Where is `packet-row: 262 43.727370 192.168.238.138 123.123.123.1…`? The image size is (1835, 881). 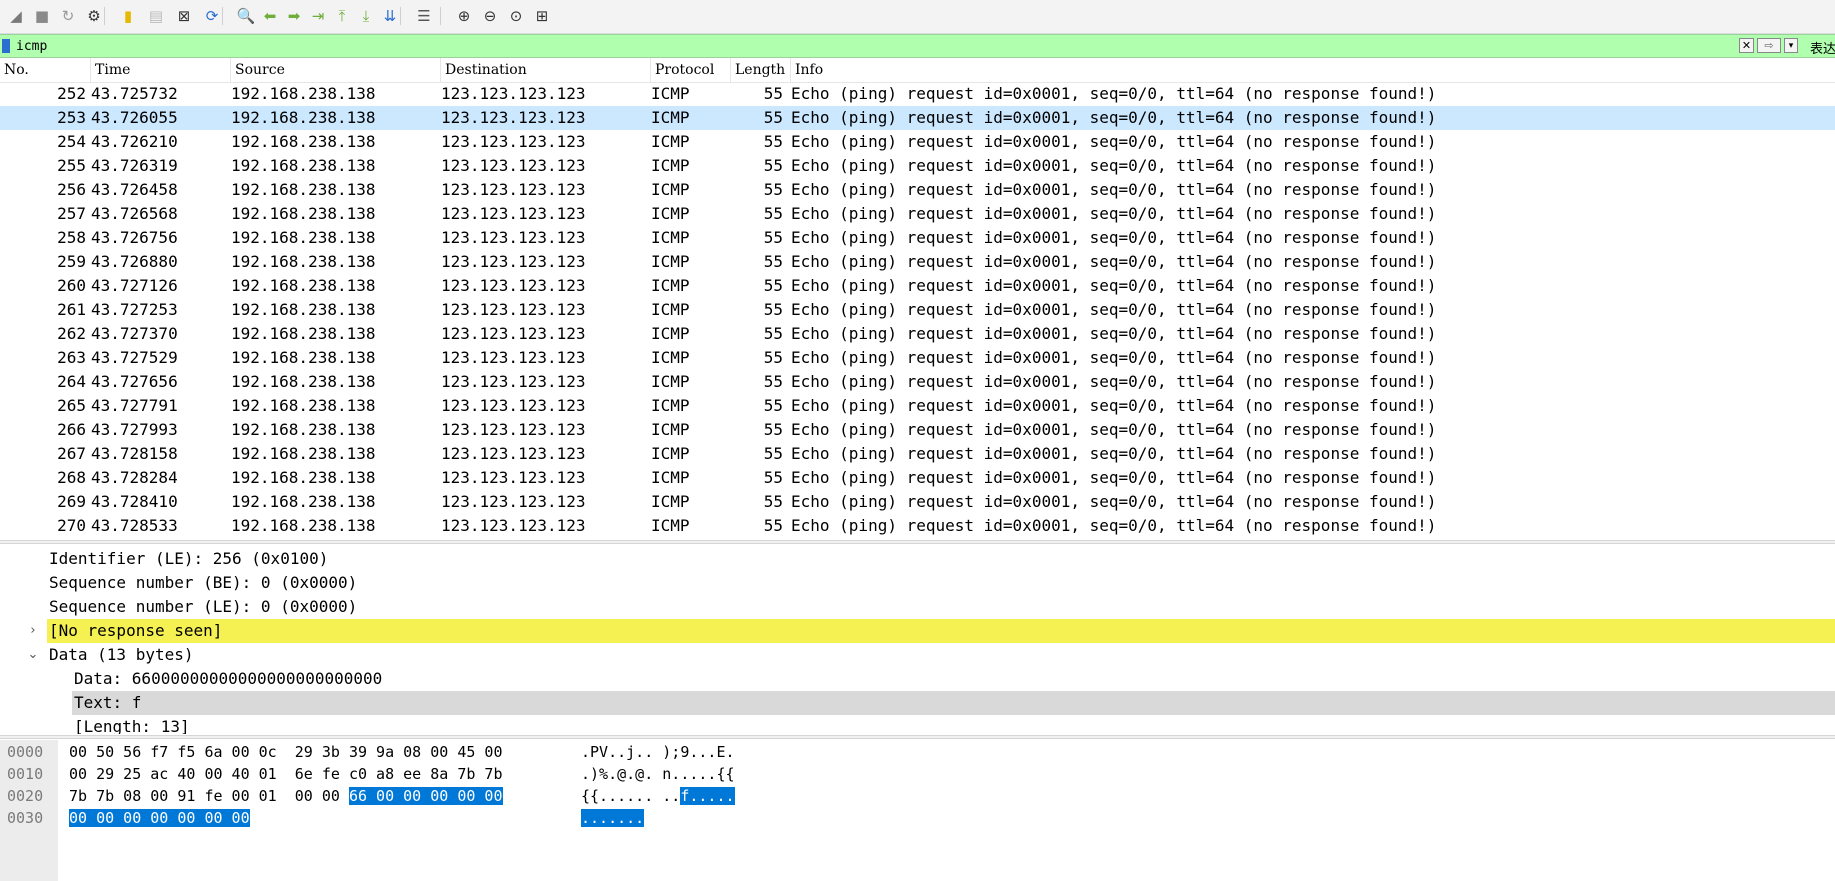 packet-row: 262 43.727370 192.168.238.138 123.123.123.1… is located at coordinates (917, 334).